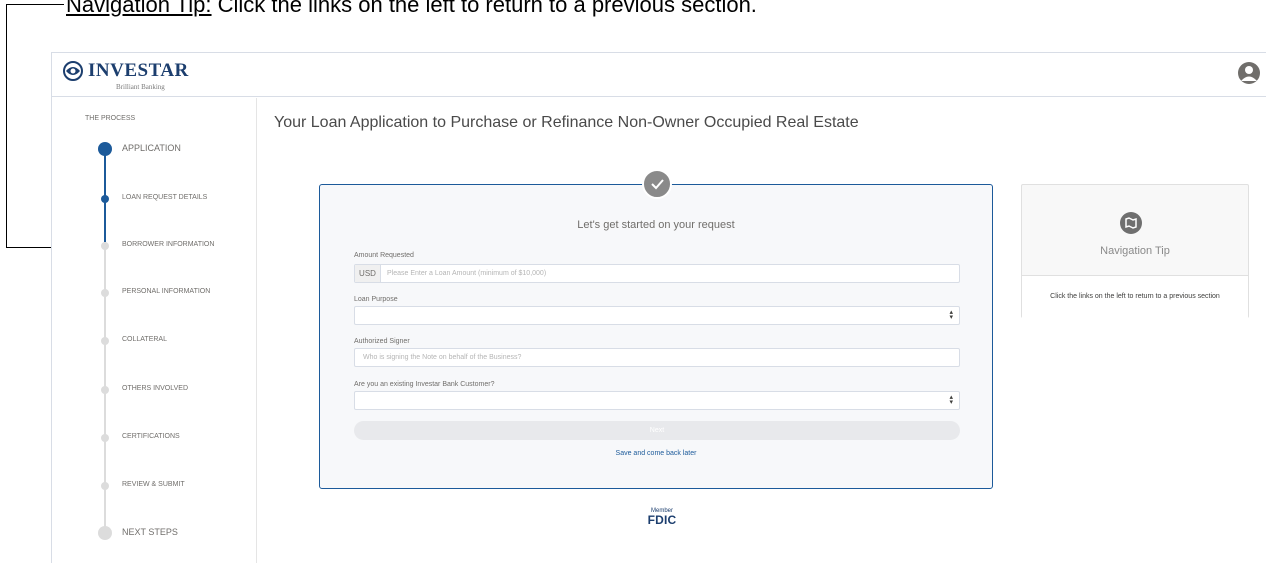 This screenshot has height=563, width=1266. I want to click on annotation-heading-label: Navigation Tip:, so click(139, 8).